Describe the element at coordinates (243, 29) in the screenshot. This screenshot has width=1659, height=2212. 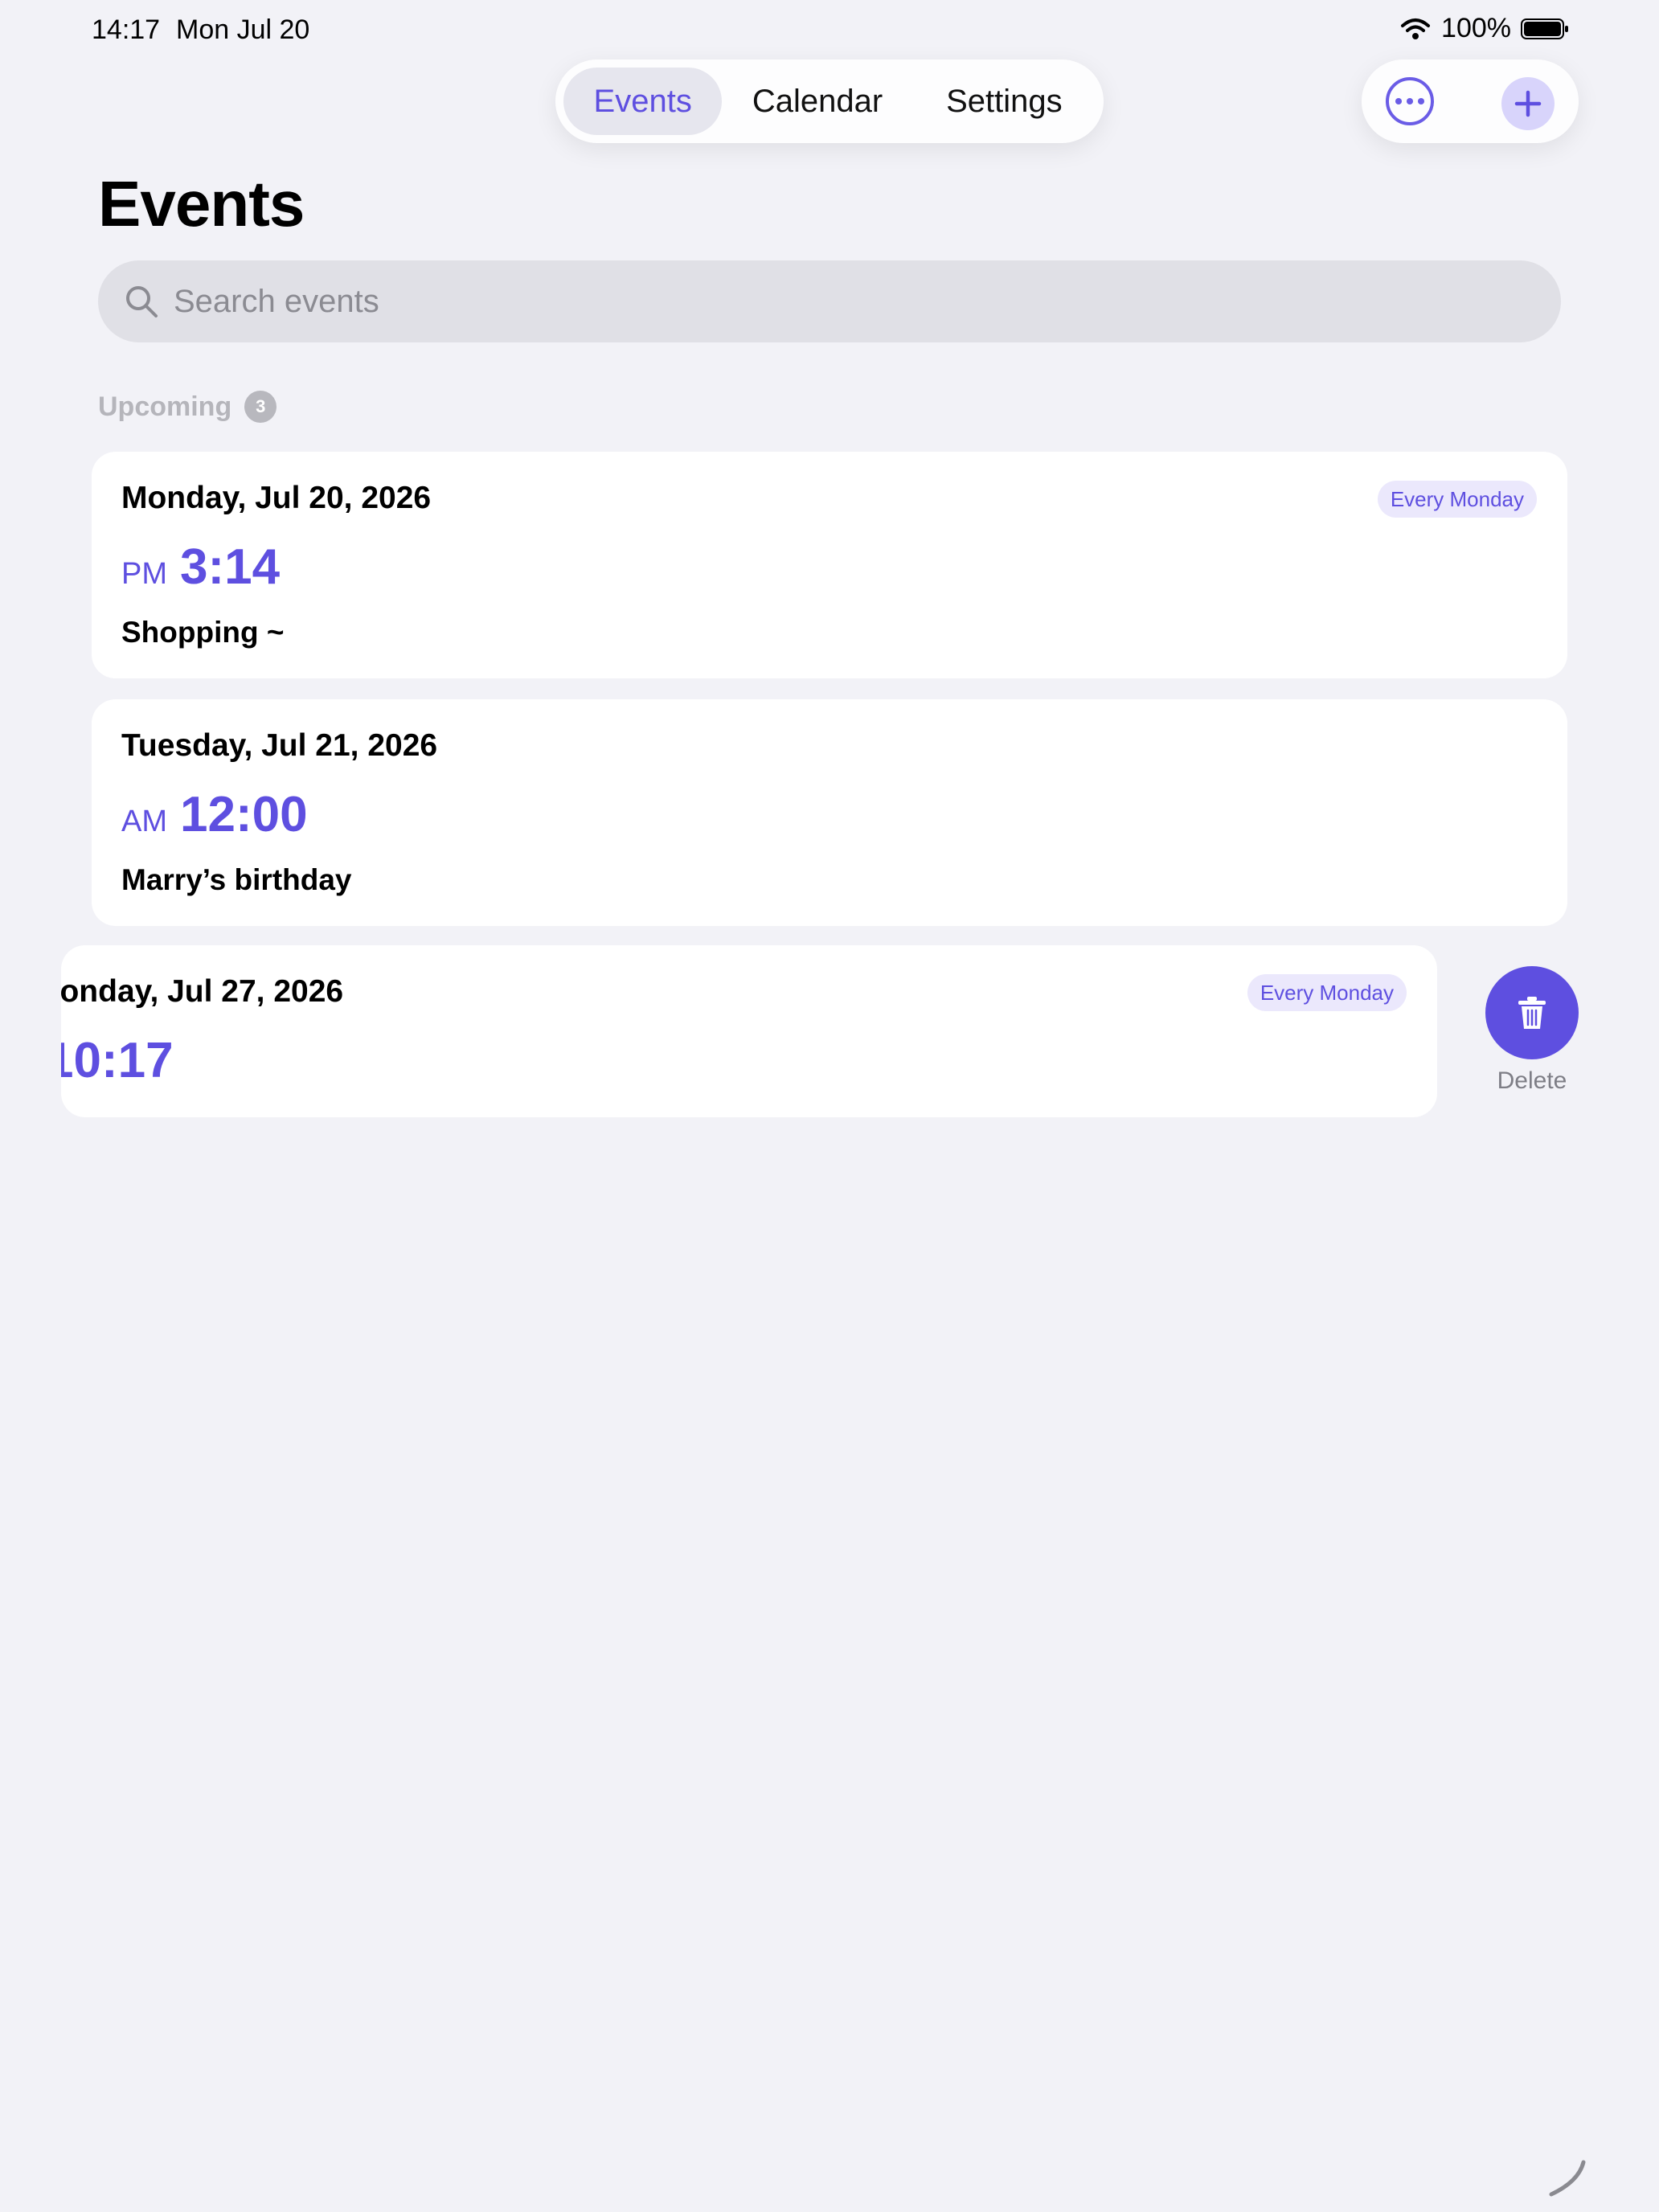
I see `status-date: Mon Jul 20` at that location.